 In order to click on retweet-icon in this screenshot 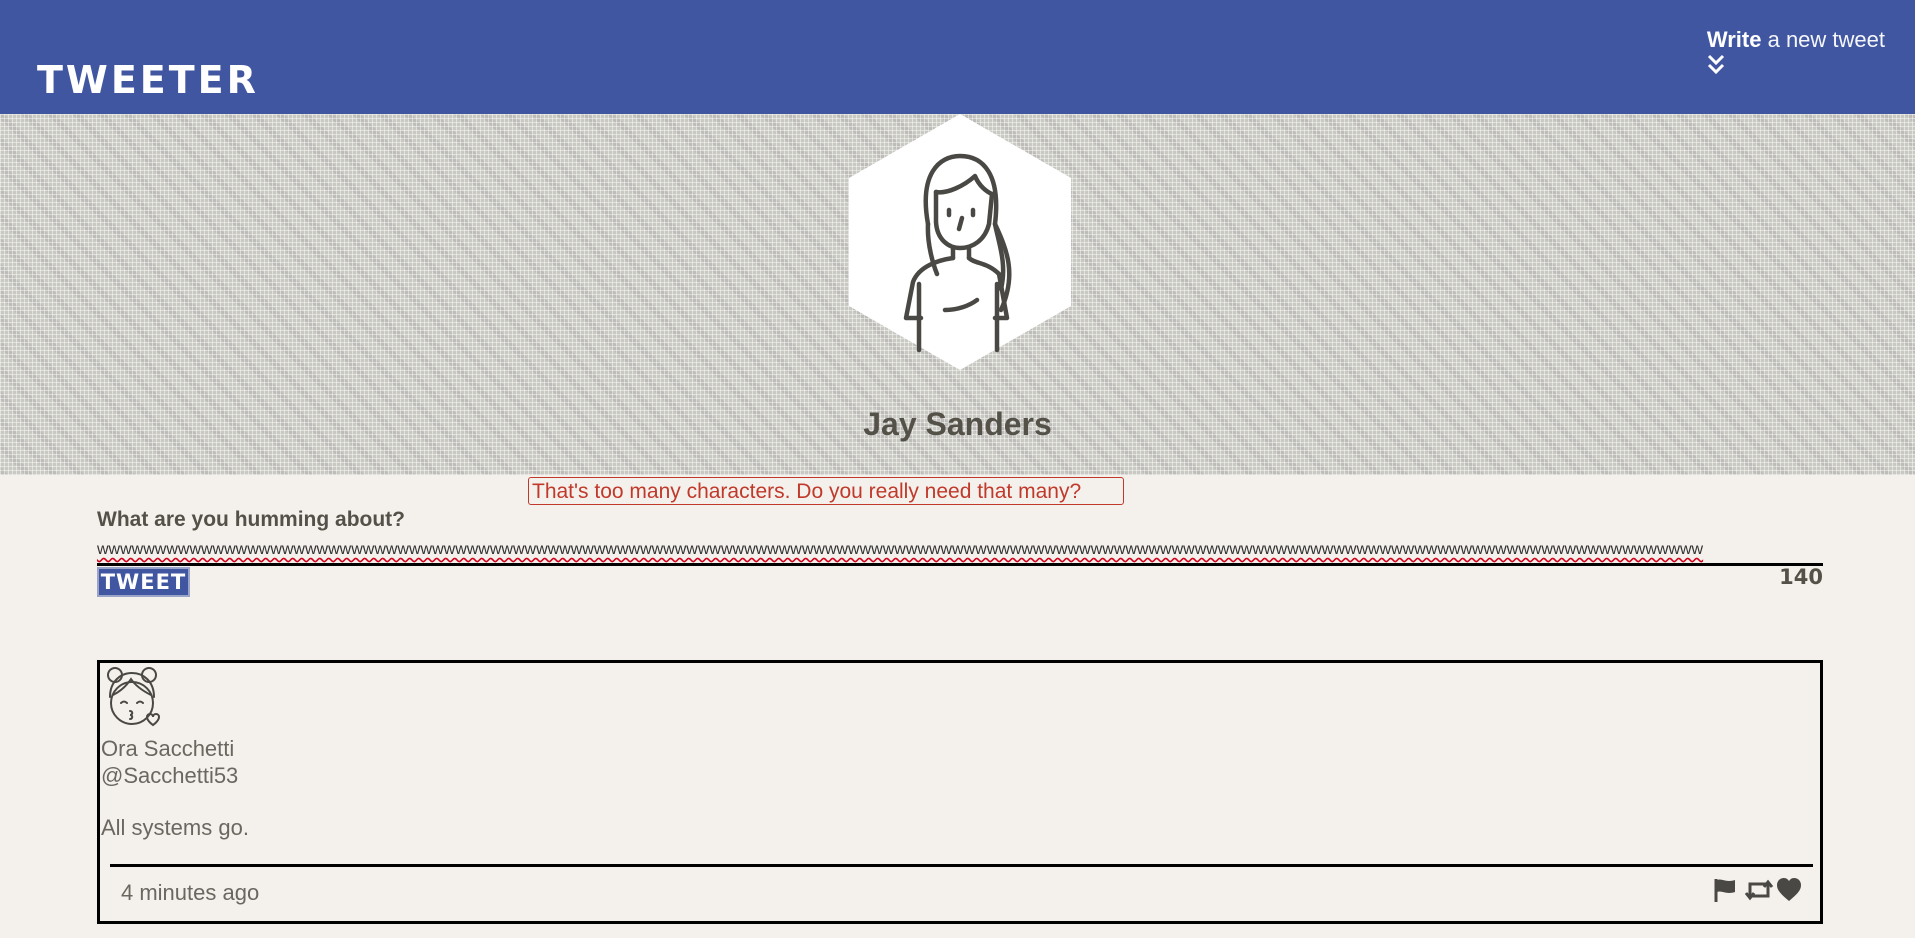, I will do `click(1759, 890)`.